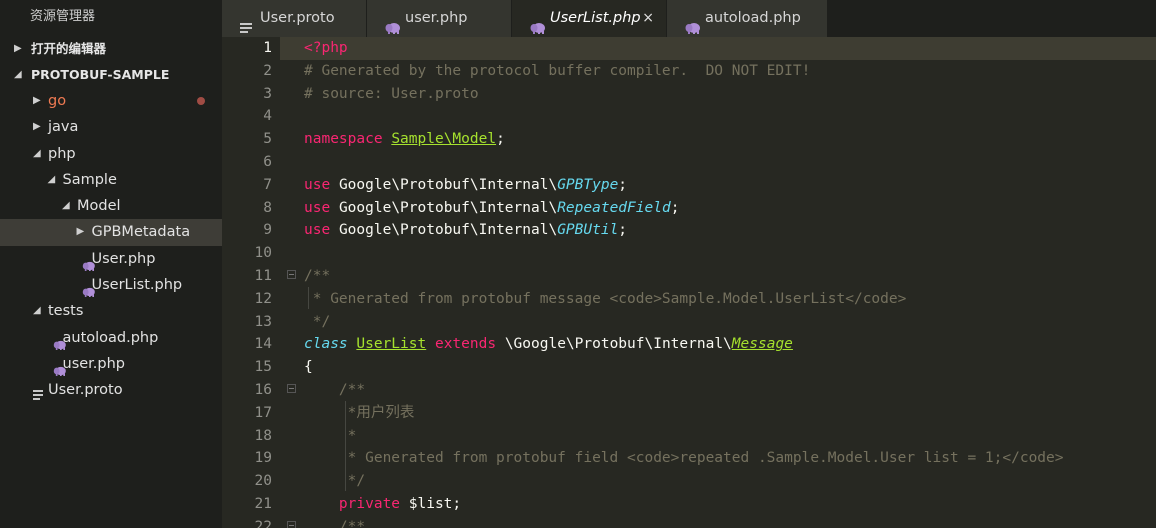 The image size is (1156, 528). Describe the element at coordinates (123, 258) in the screenshot. I see `tree-item-label: User.php` at that location.